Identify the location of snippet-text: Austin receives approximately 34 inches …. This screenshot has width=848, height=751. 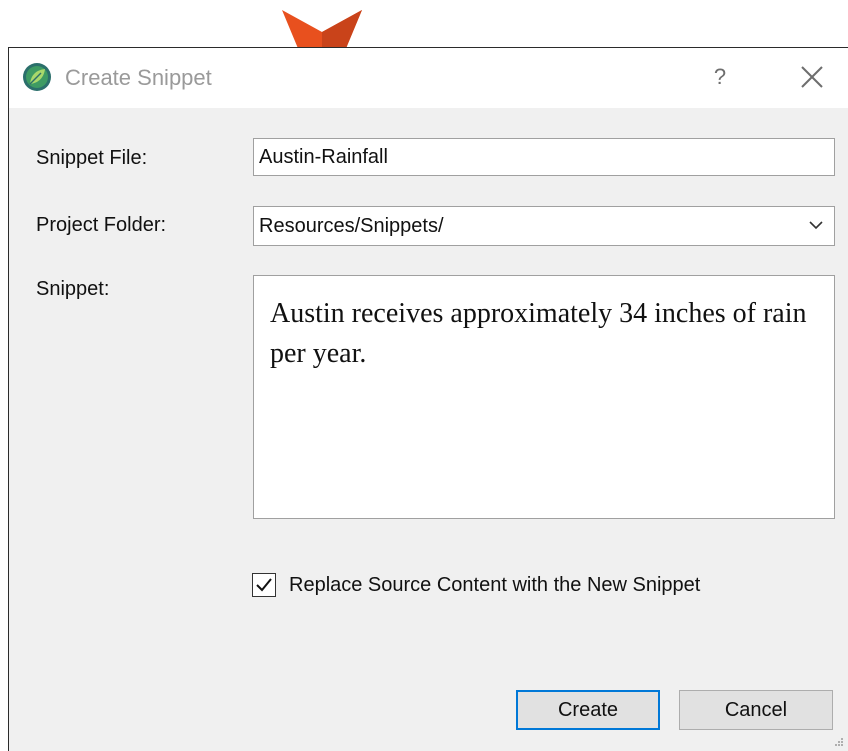
(538, 333).